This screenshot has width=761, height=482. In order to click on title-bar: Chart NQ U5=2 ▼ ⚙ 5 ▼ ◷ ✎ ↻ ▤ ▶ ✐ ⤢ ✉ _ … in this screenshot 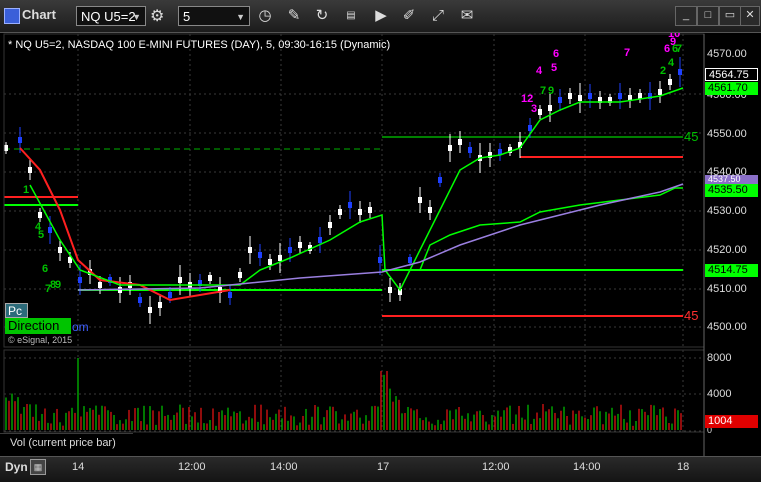, I will do `click(380, 16)`.